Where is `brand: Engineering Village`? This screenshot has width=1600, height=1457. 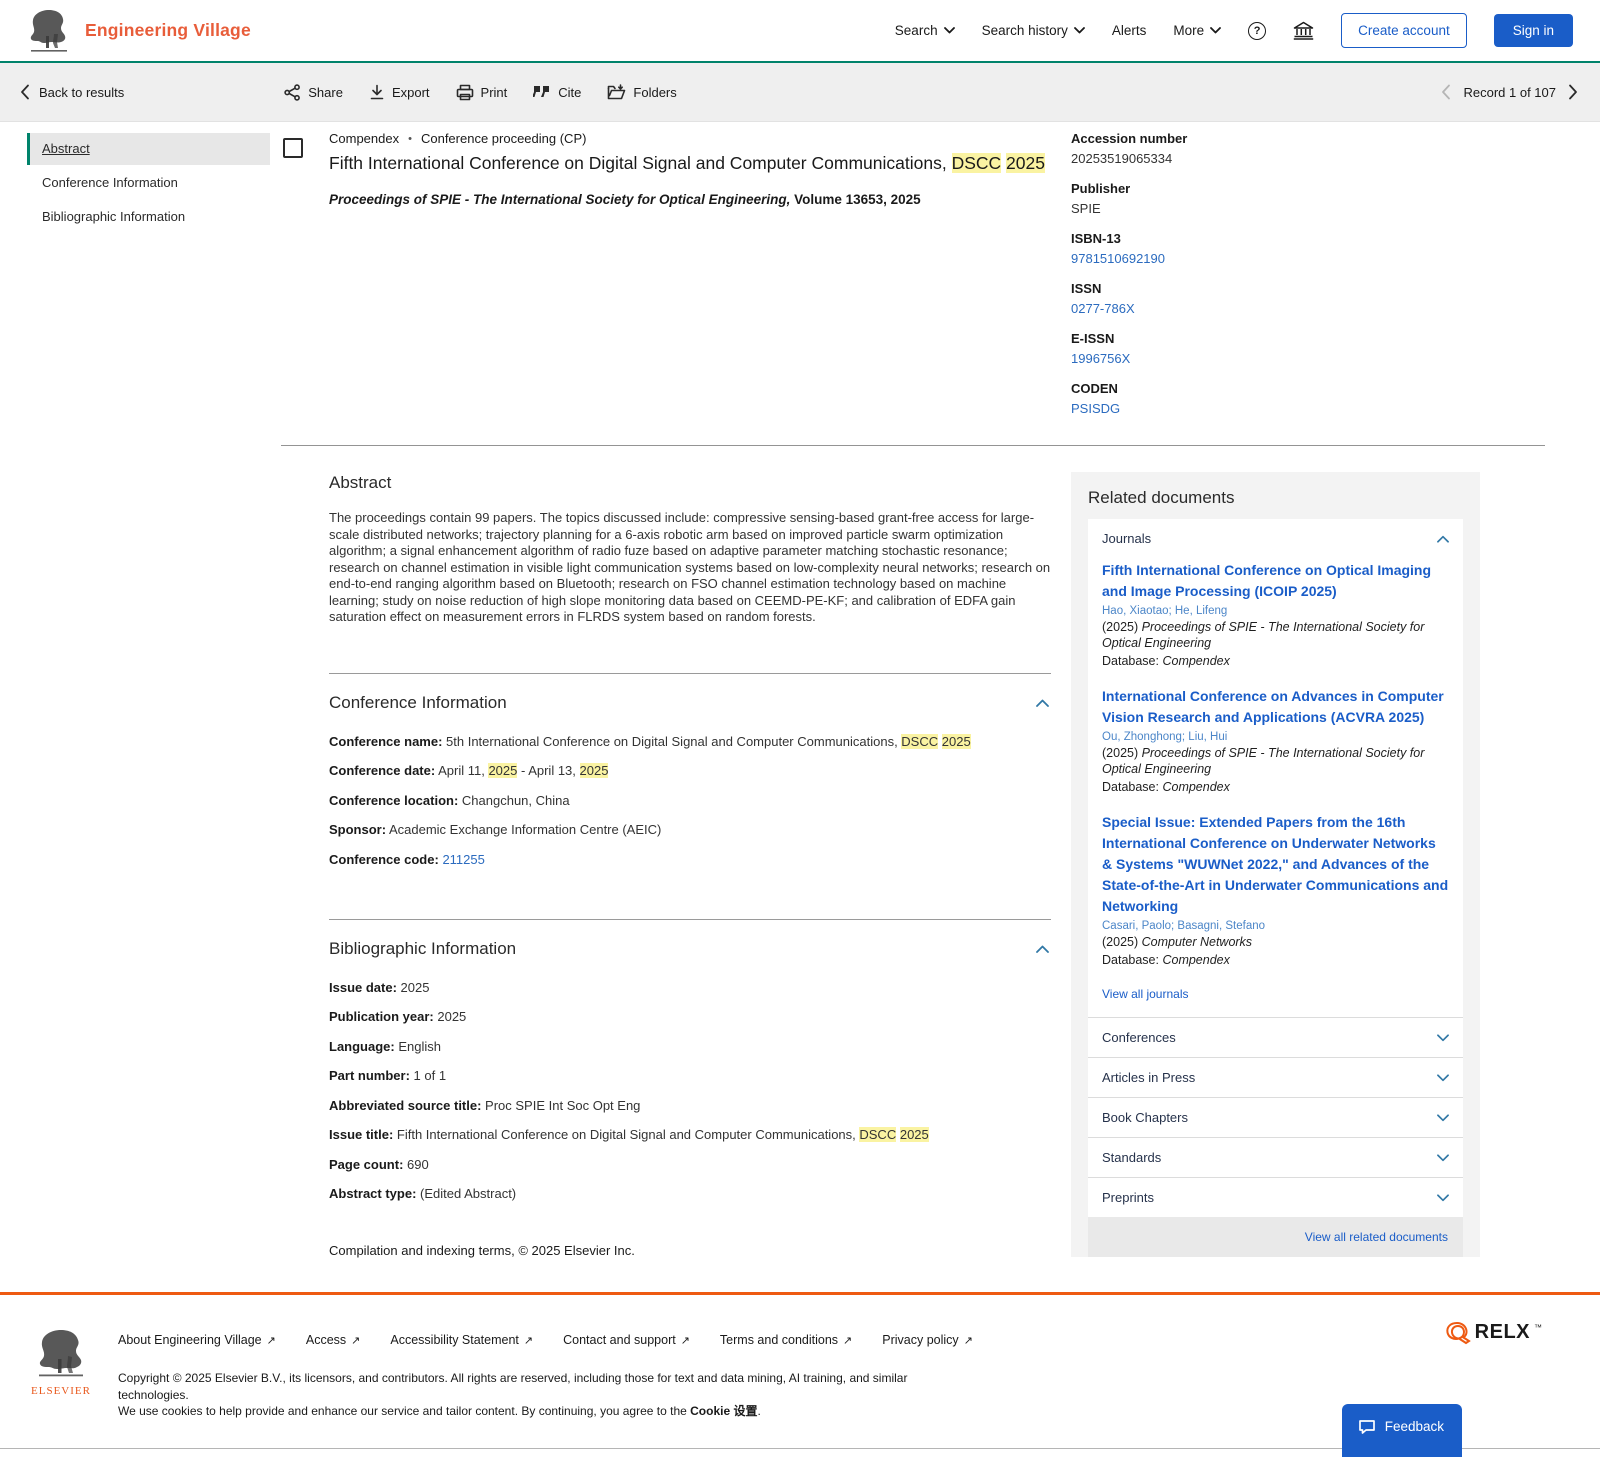 brand: Engineering Village is located at coordinates (139, 31).